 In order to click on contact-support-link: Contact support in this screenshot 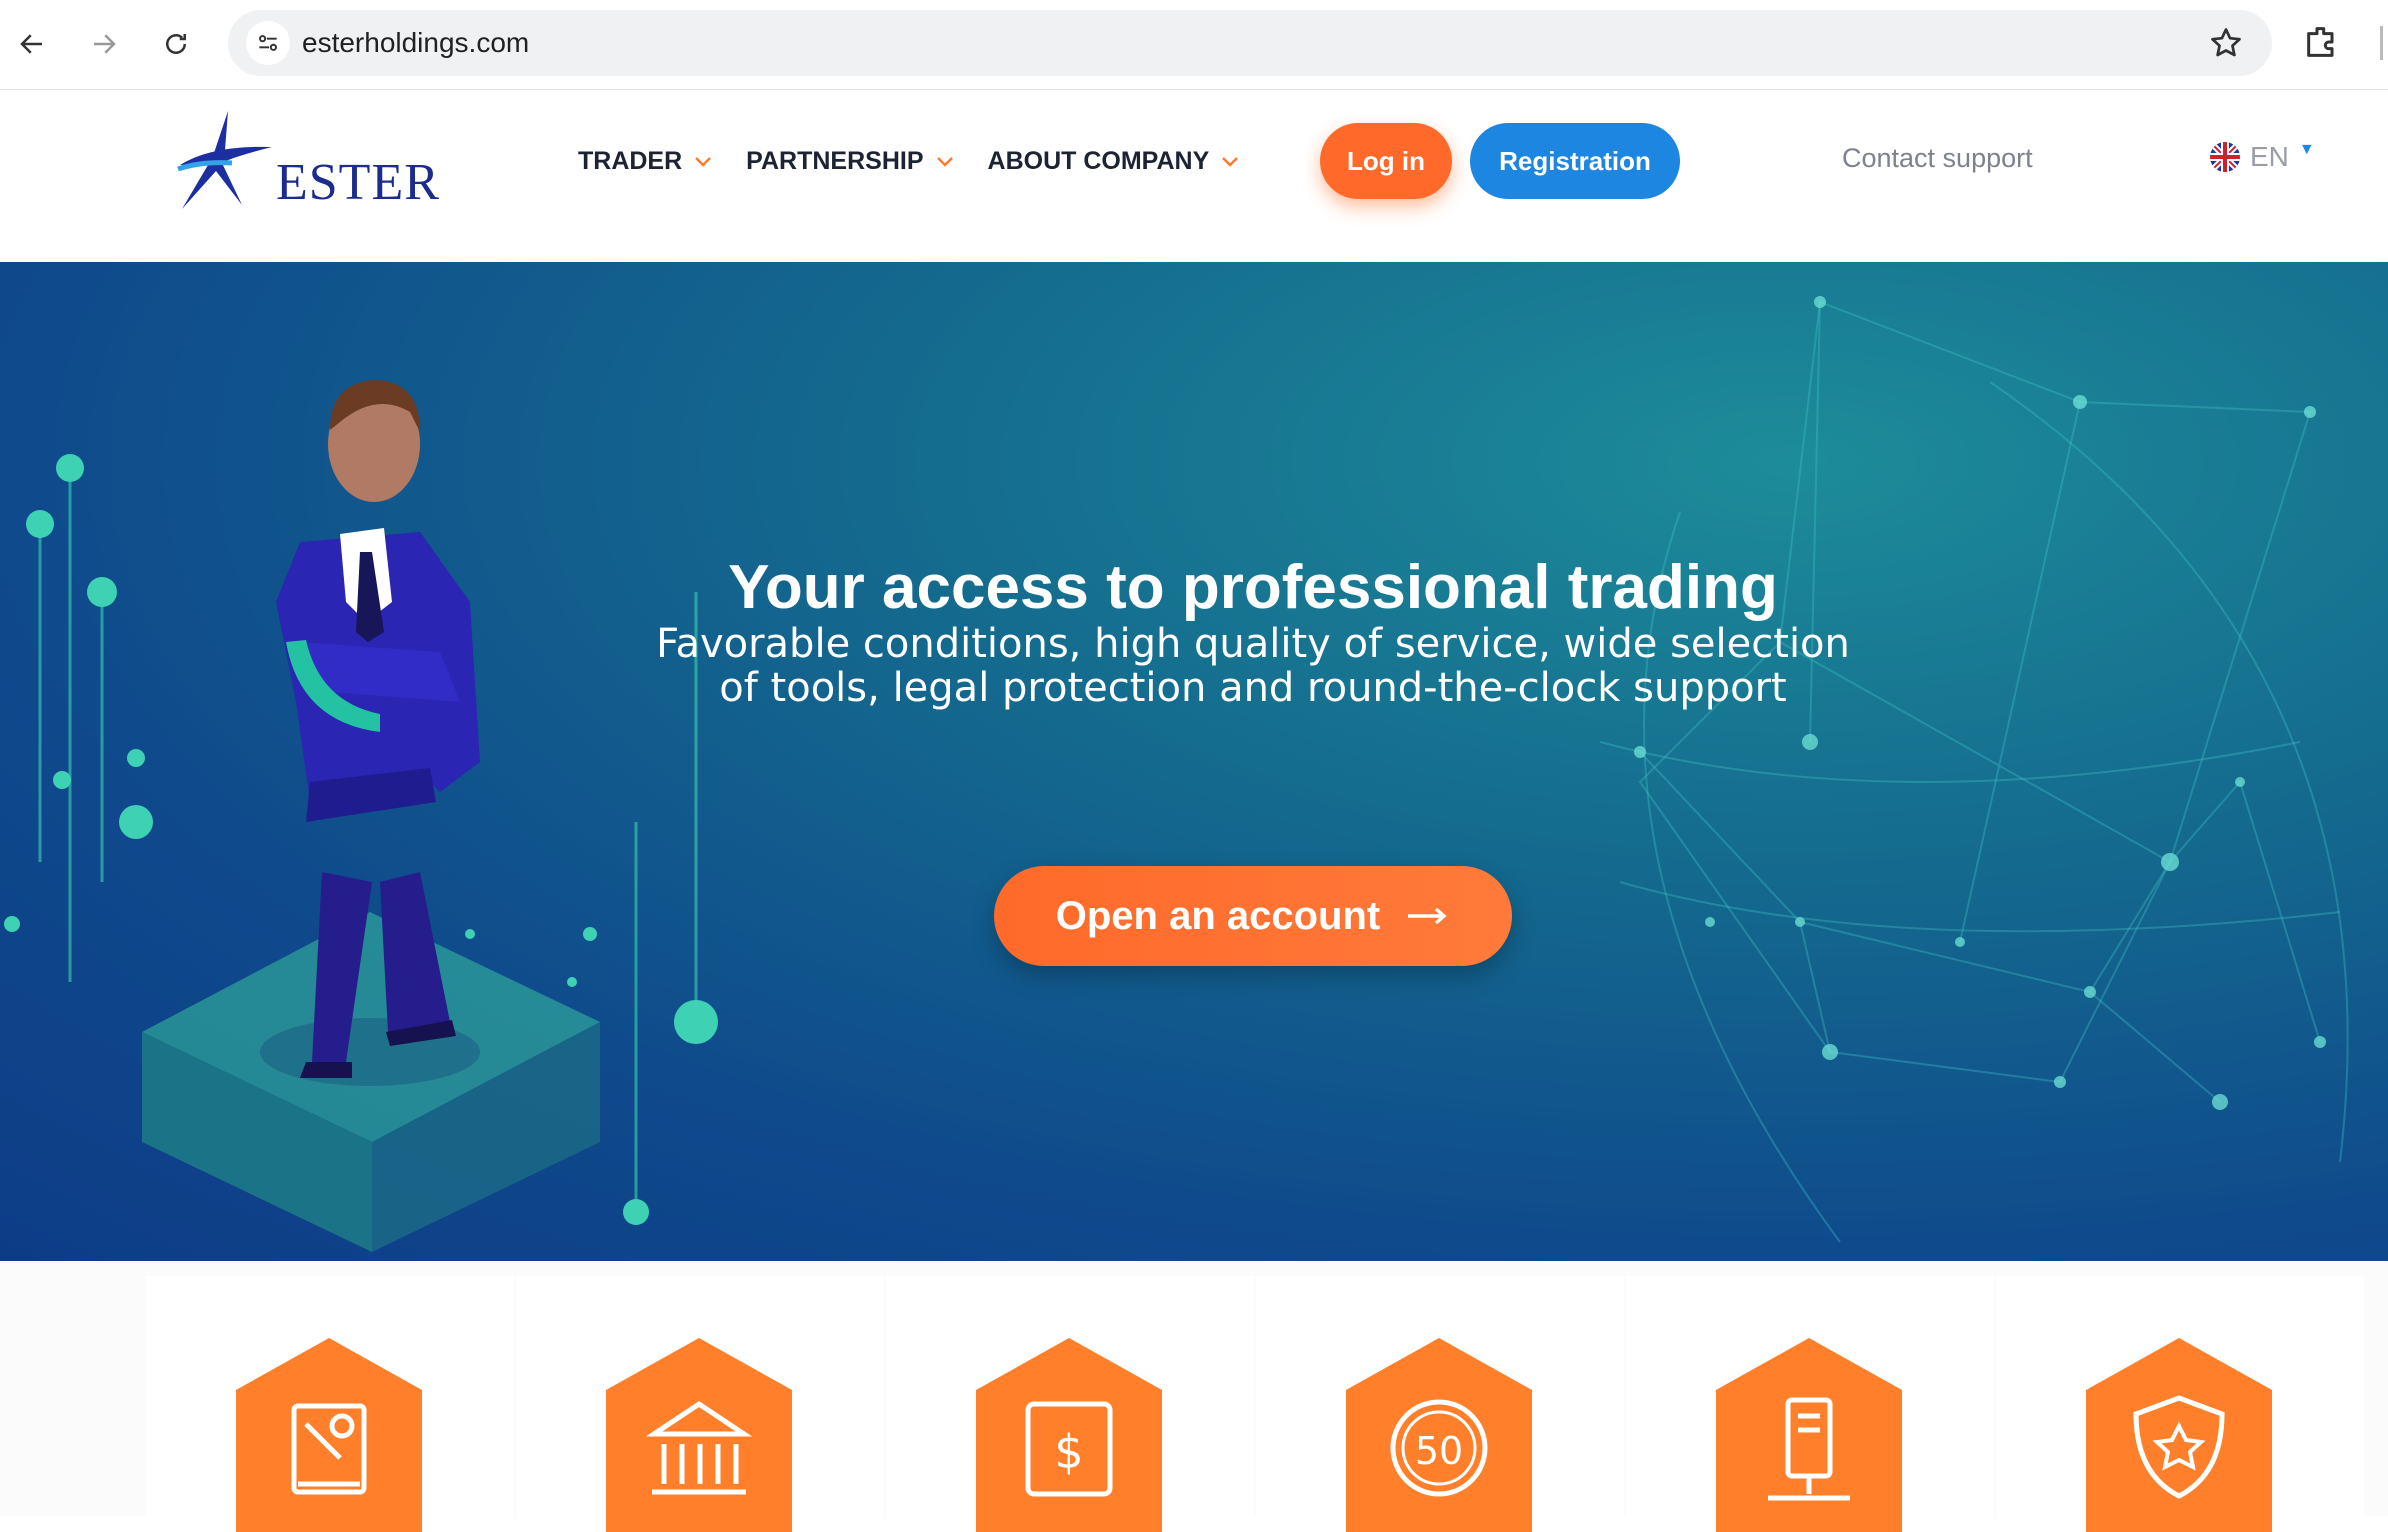, I will do `click(1937, 158)`.